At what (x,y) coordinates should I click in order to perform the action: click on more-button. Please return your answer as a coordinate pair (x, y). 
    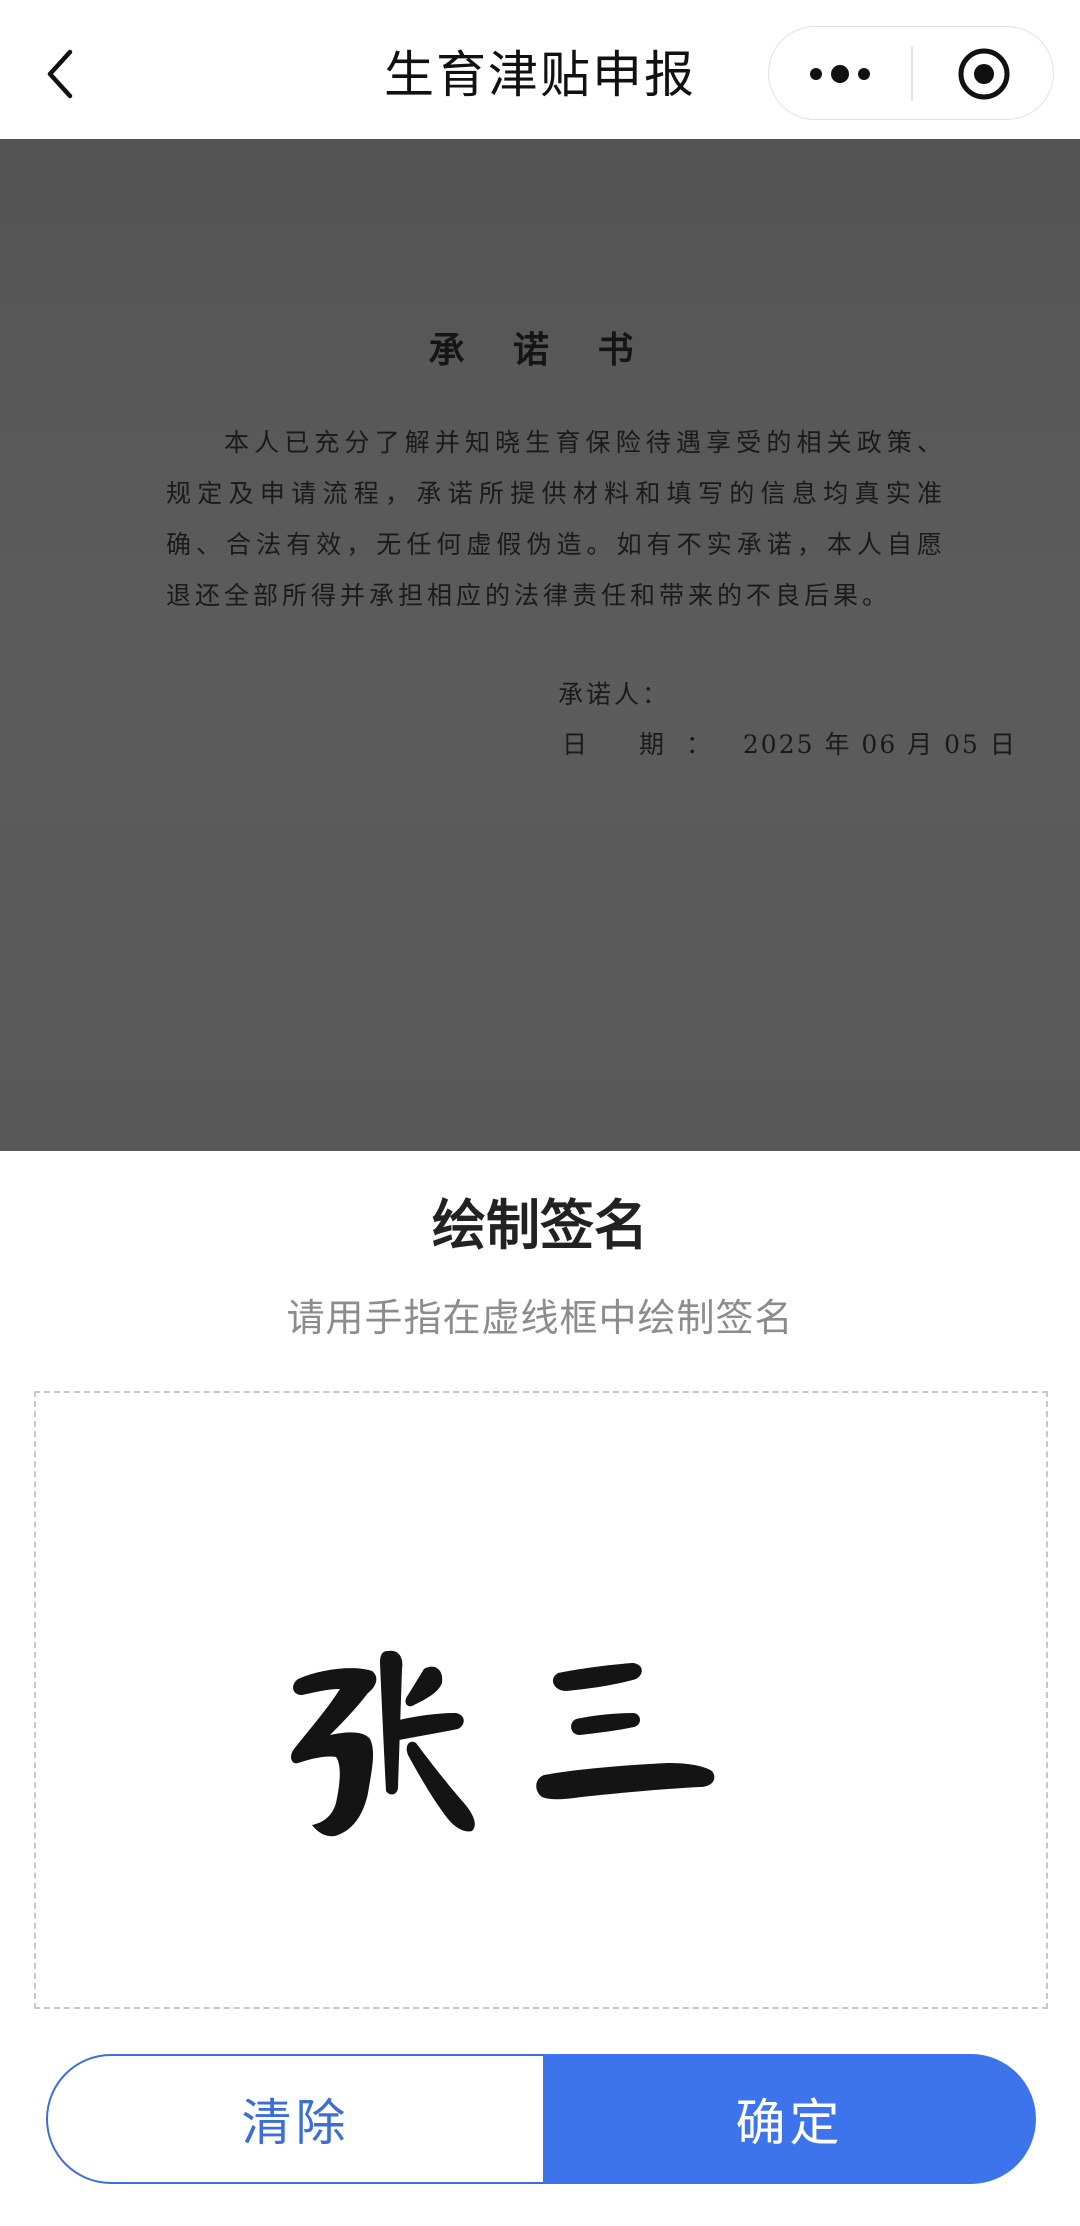
    Looking at the image, I should click on (840, 74).